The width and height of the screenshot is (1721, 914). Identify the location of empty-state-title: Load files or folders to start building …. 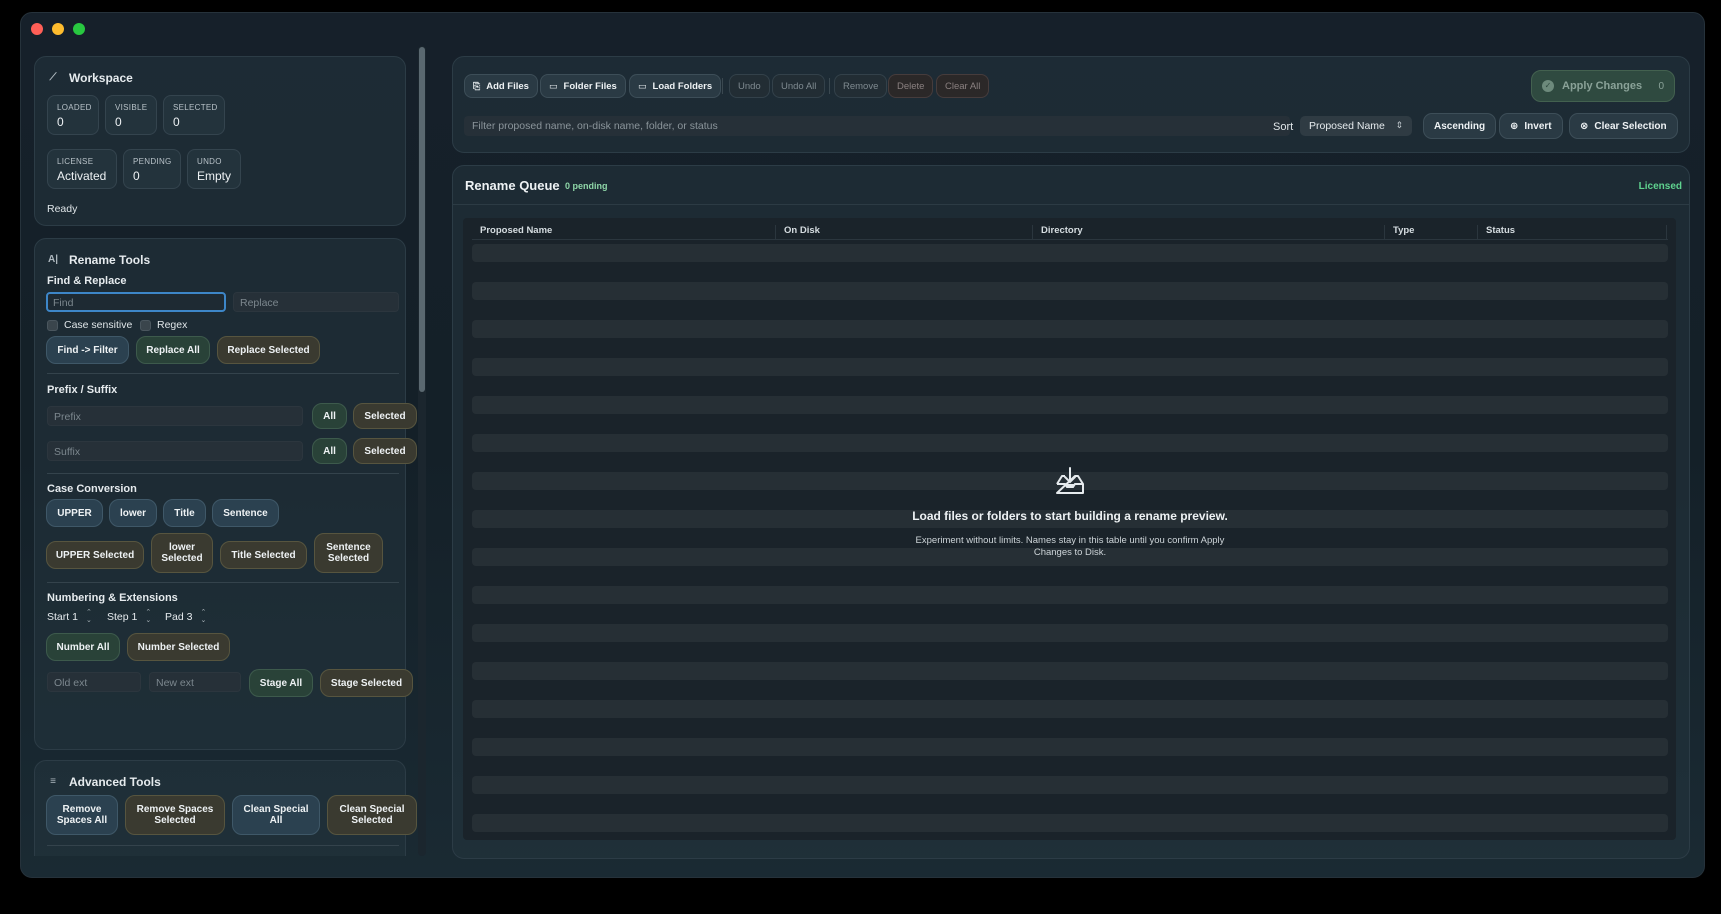
(1070, 516).